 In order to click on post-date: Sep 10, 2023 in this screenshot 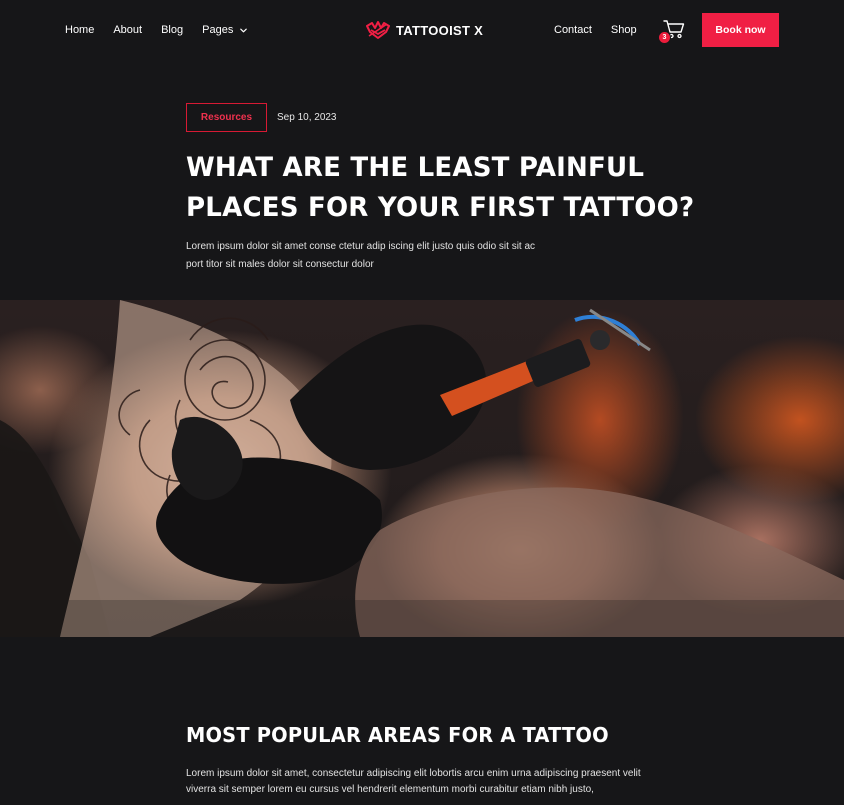, I will do `click(307, 117)`.